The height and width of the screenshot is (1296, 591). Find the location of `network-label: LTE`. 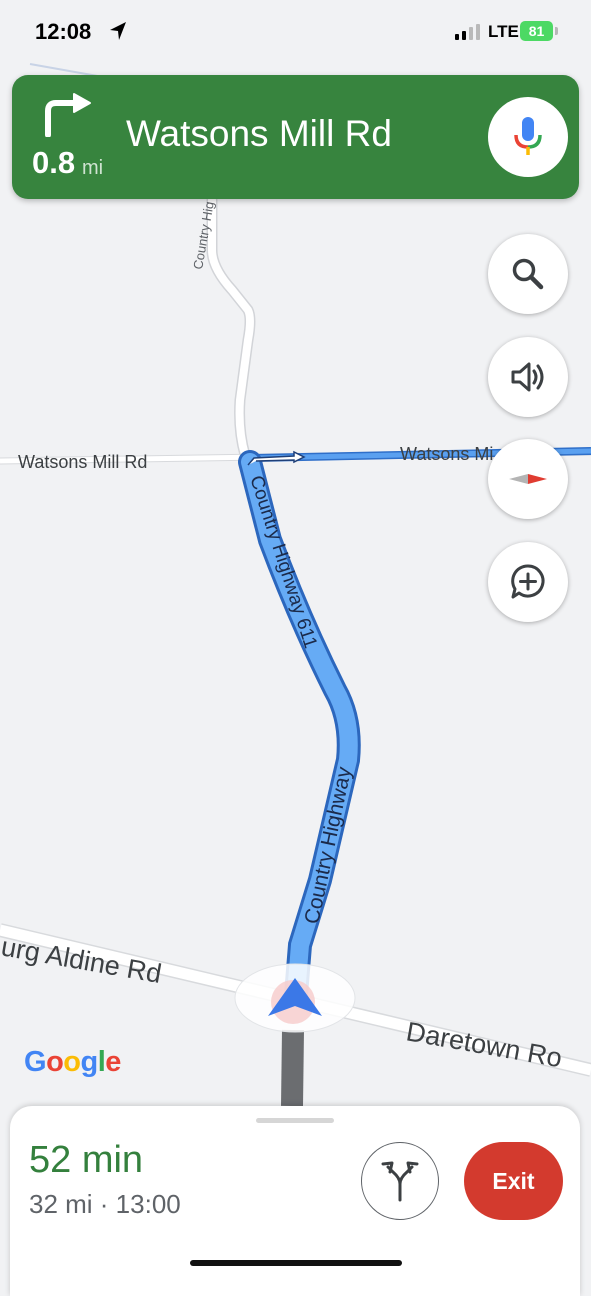

network-label: LTE is located at coordinates (503, 31).